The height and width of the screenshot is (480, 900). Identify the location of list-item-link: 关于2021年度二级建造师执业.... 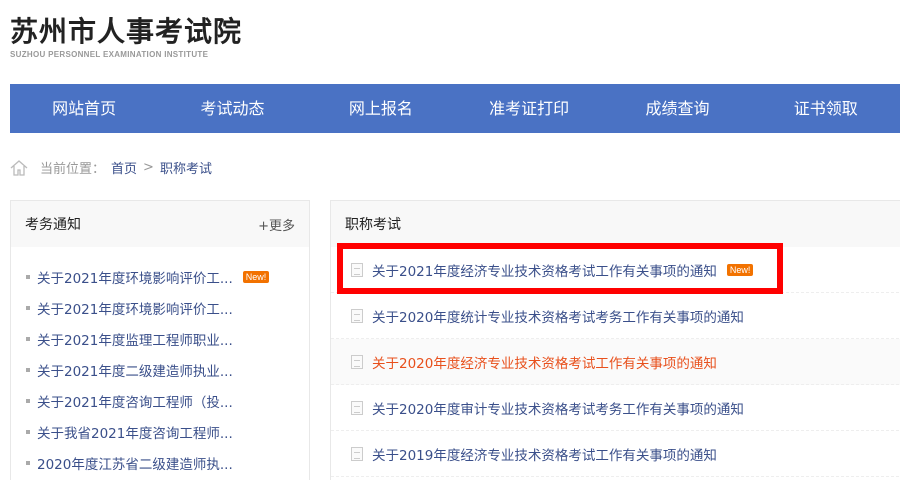
(135, 370).